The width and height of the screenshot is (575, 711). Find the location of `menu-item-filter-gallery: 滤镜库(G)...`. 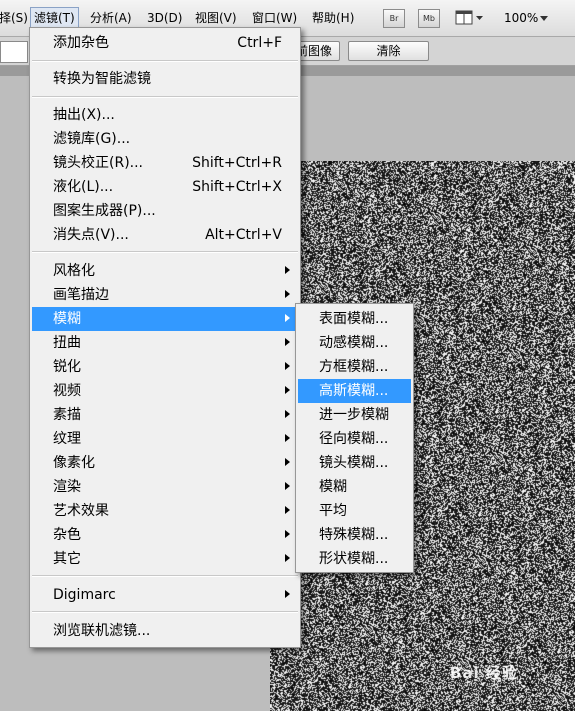

menu-item-filter-gallery: 滤镜库(G)... is located at coordinates (165, 139).